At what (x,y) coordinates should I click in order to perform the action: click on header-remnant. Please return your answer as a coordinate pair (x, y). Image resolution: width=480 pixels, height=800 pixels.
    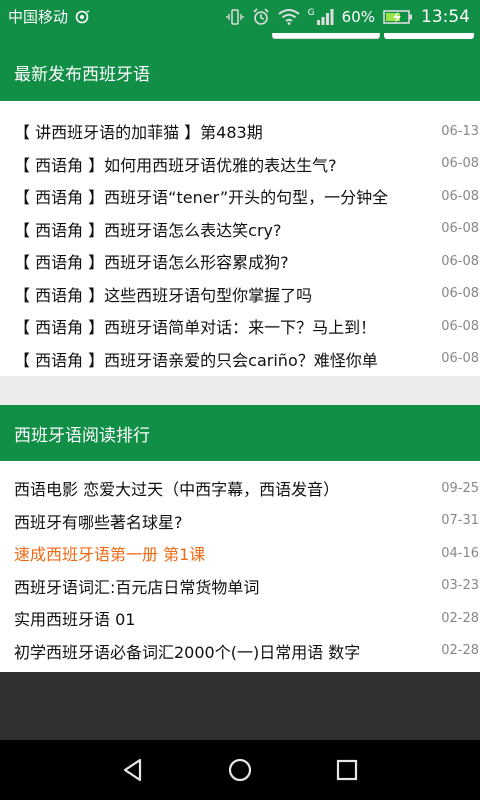
    Looking at the image, I should click on (240, 38).